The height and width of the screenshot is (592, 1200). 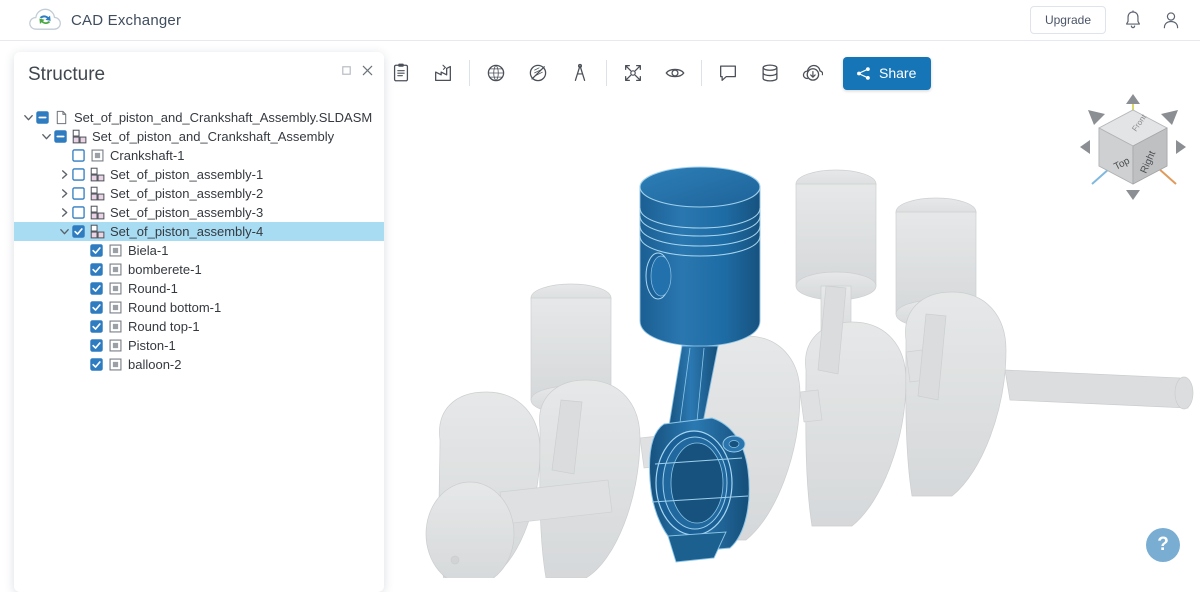 What do you see at coordinates (357, 70) in the screenshot?
I see `structure-panel-actions` at bounding box center [357, 70].